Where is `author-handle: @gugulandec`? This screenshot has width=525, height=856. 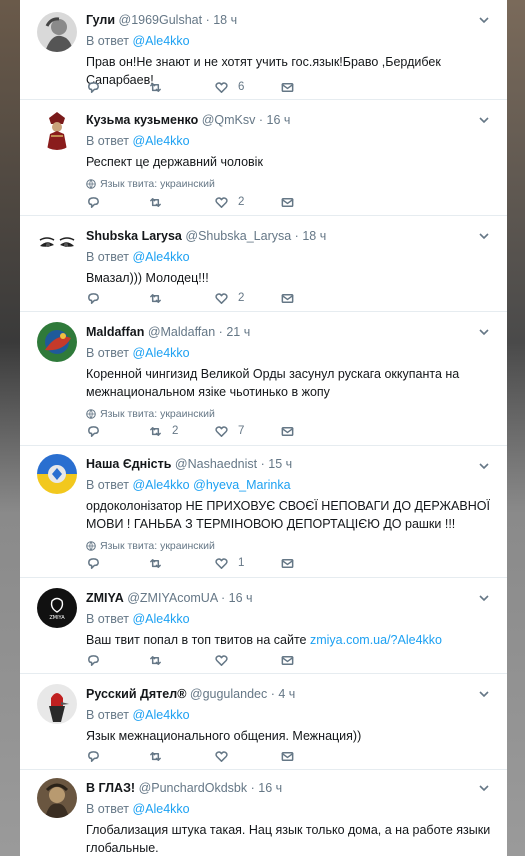 author-handle: @gugulandec is located at coordinates (228, 694).